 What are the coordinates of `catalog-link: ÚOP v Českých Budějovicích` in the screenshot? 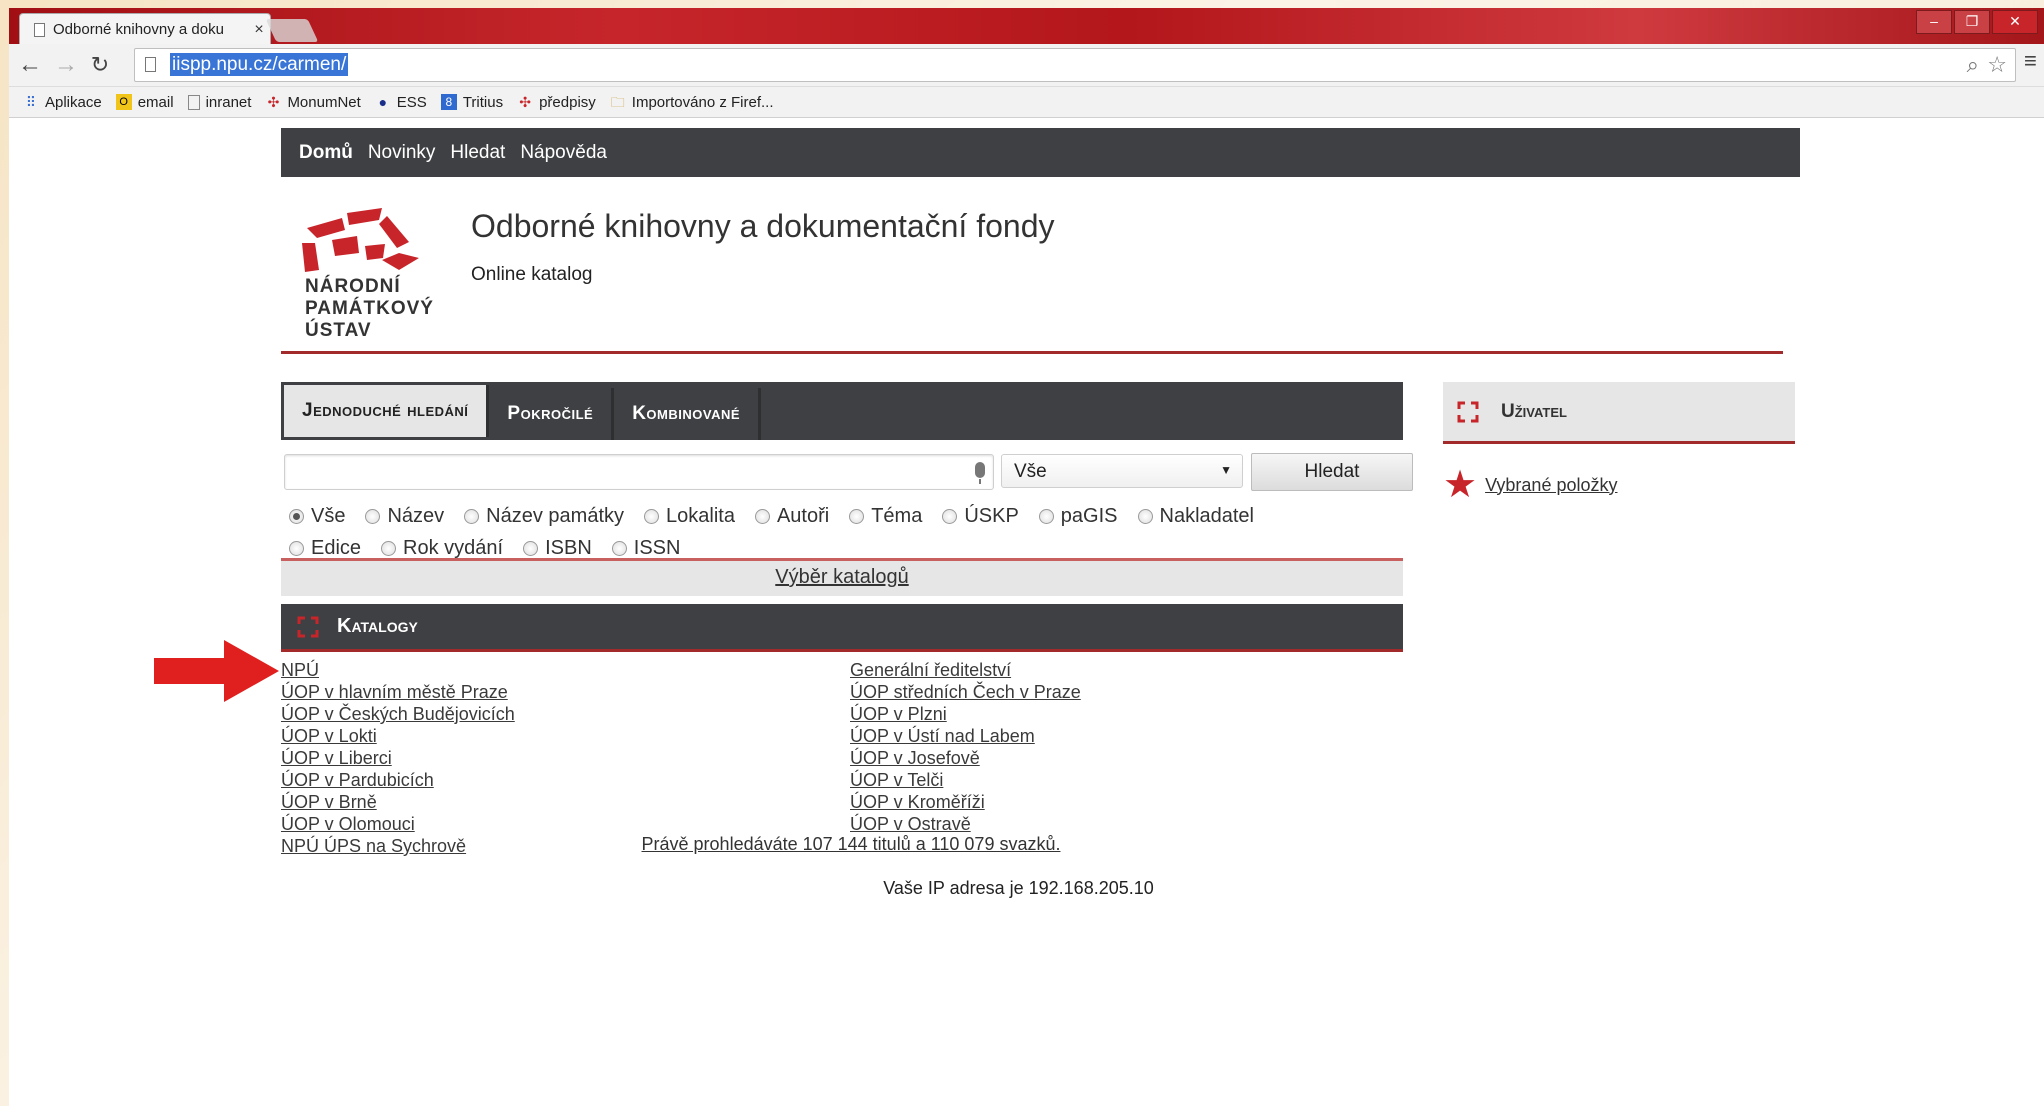 It's located at (398, 714).